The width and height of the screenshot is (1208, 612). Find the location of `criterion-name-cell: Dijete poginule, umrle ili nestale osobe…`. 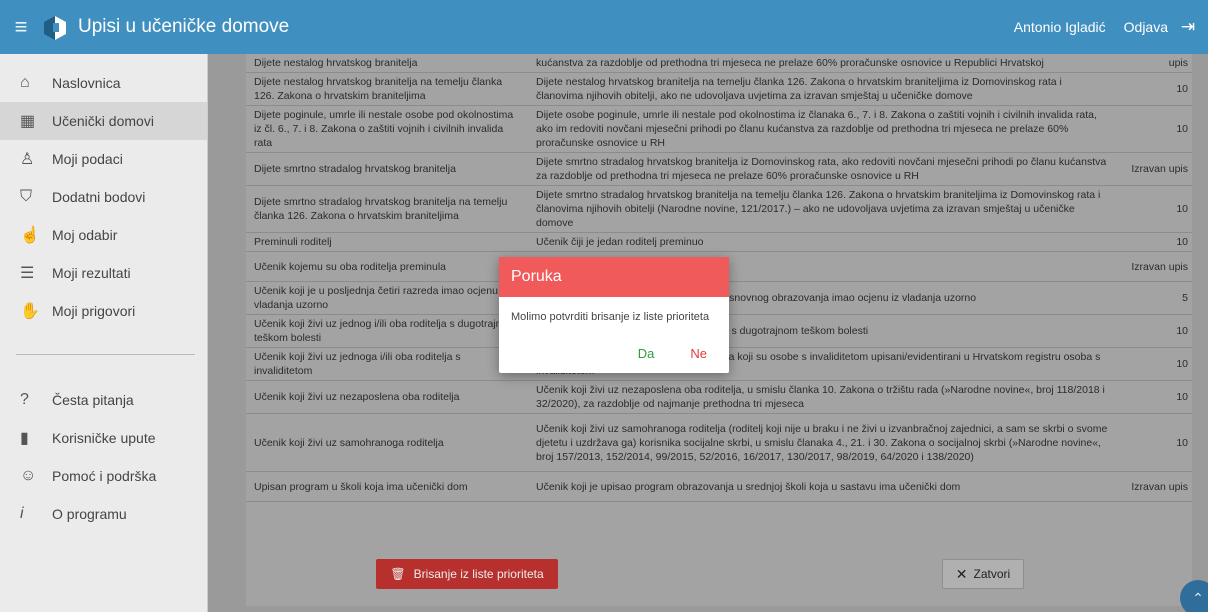

criterion-name-cell: Dijete poginule, umrle ili nestale osobe… is located at coordinates (387, 129).